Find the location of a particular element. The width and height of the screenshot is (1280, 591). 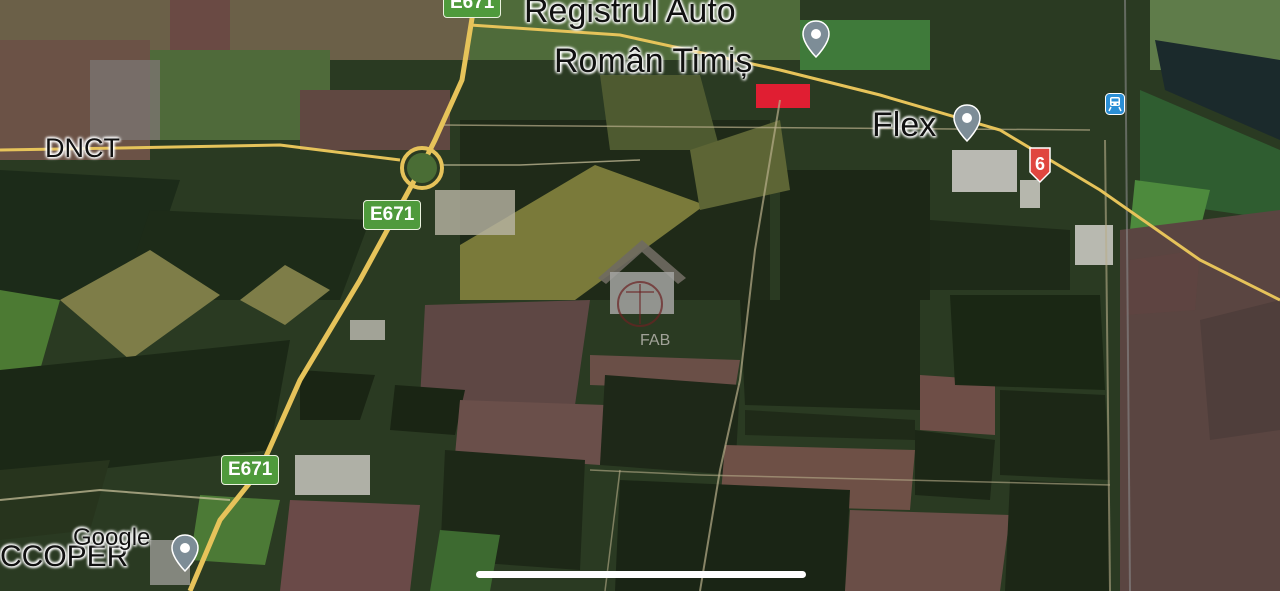

place-label-dnct: DNCT is located at coordinates (82, 148).